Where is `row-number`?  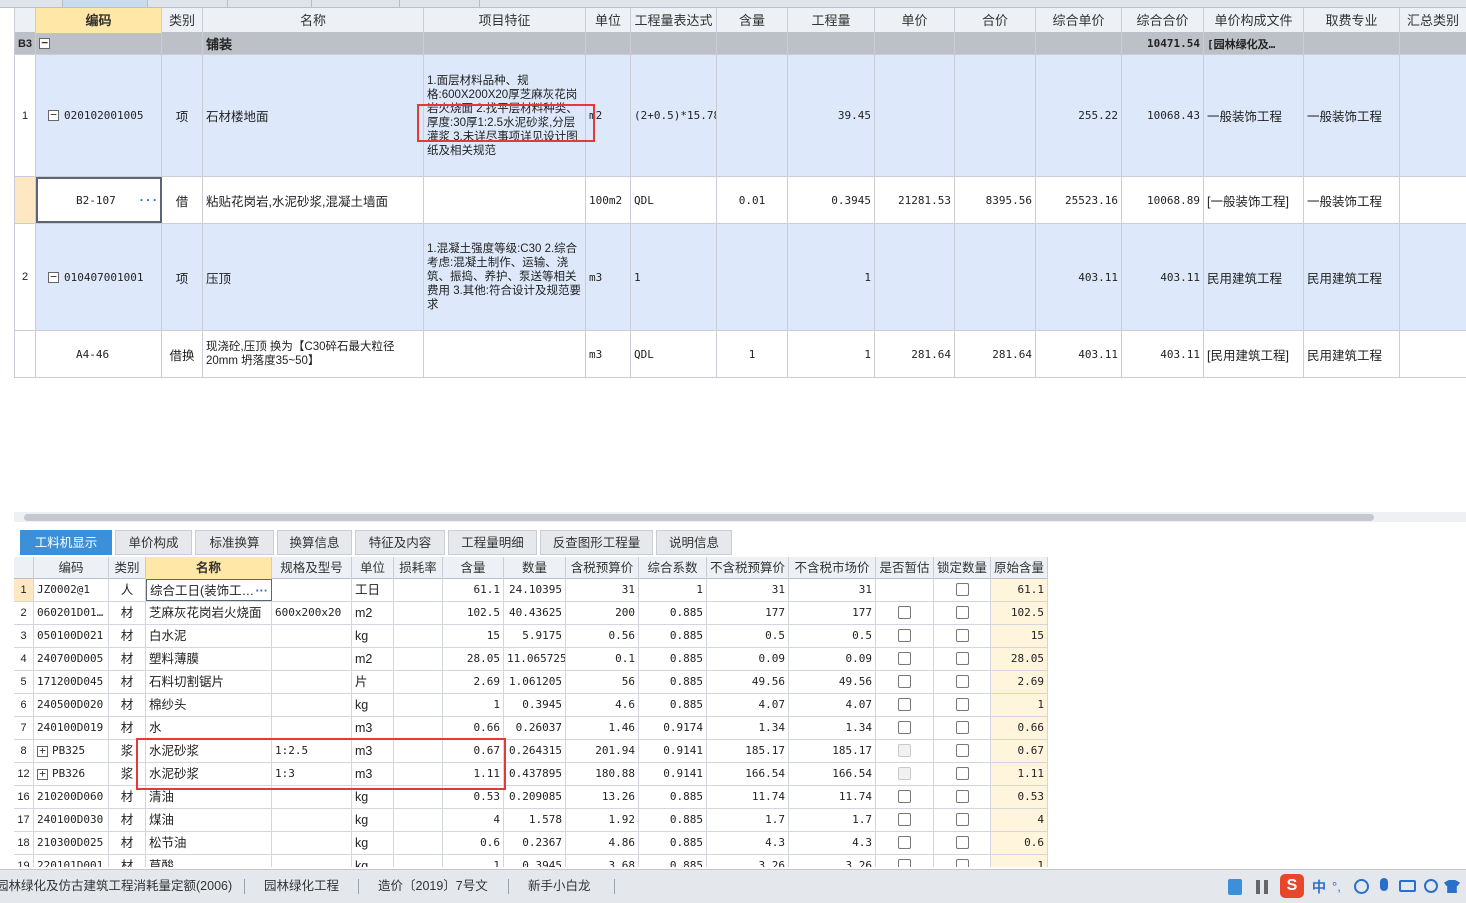 row-number is located at coordinates (25, 354).